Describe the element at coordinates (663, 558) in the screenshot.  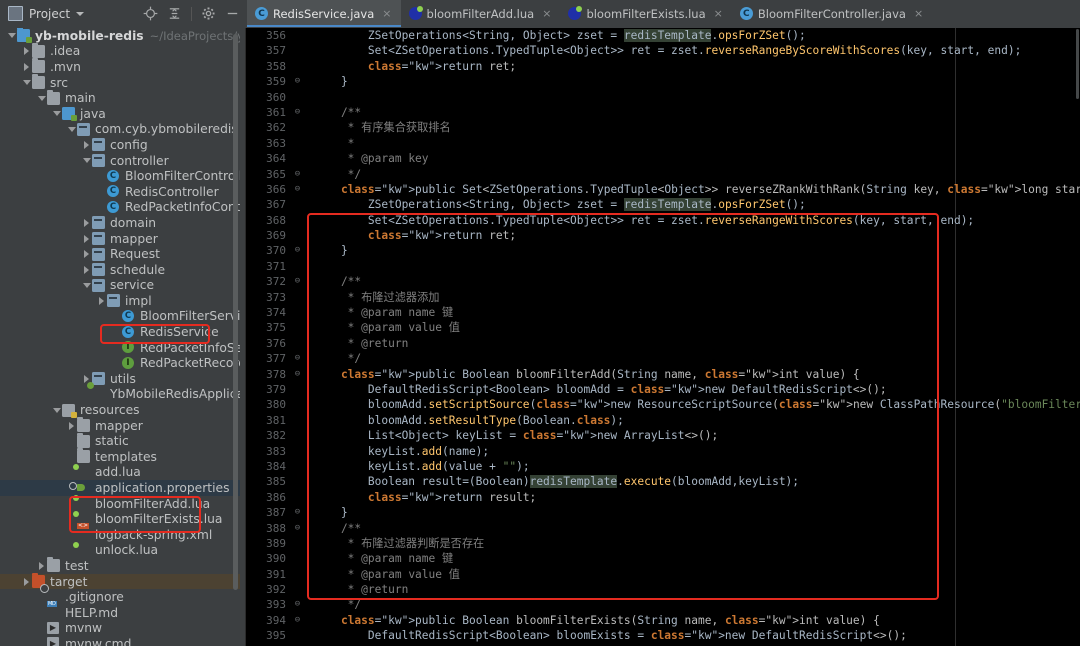
I see `code-line: 390 * @param name 键` at that location.